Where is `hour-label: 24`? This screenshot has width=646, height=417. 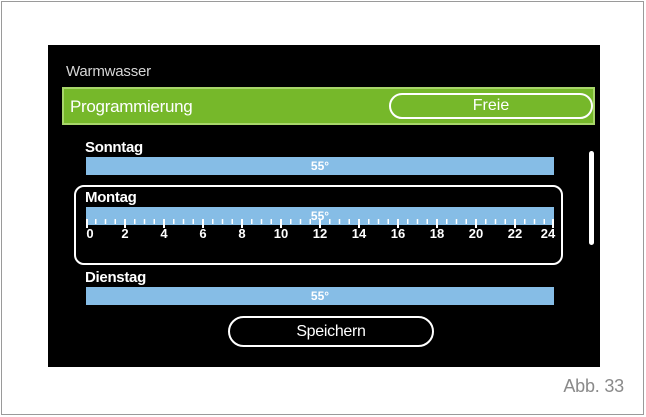 hour-label: 24 is located at coordinates (548, 233).